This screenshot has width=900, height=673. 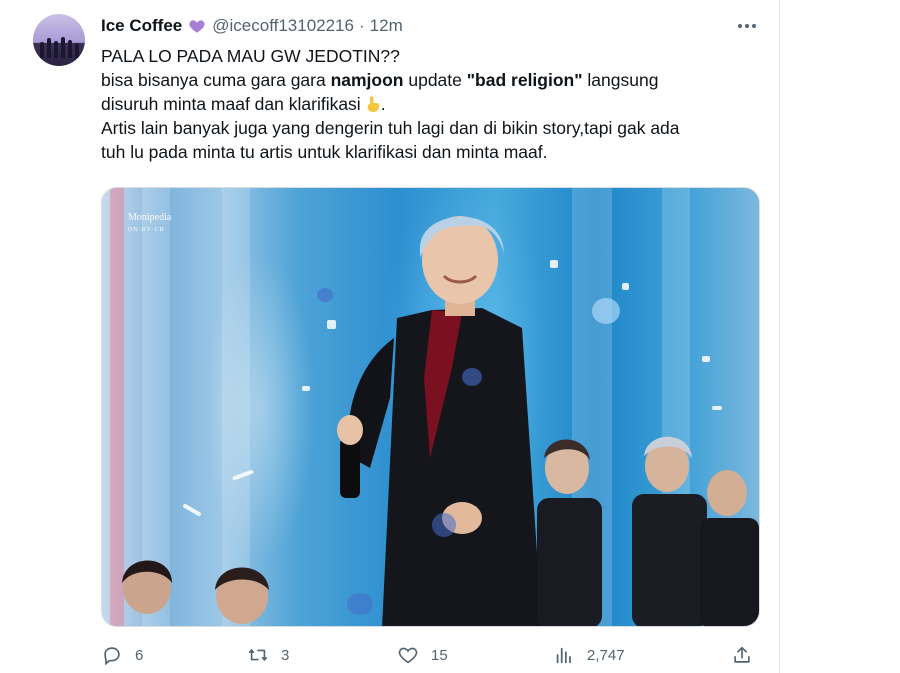 I want to click on retweet-icon, so click(x=258, y=655).